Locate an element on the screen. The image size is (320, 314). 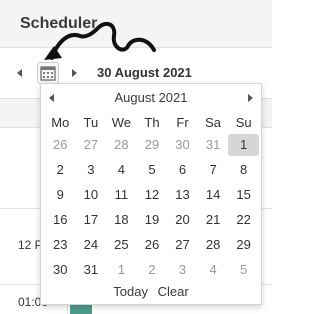
datepicker-header: August 2021 is located at coordinates (151, 98).